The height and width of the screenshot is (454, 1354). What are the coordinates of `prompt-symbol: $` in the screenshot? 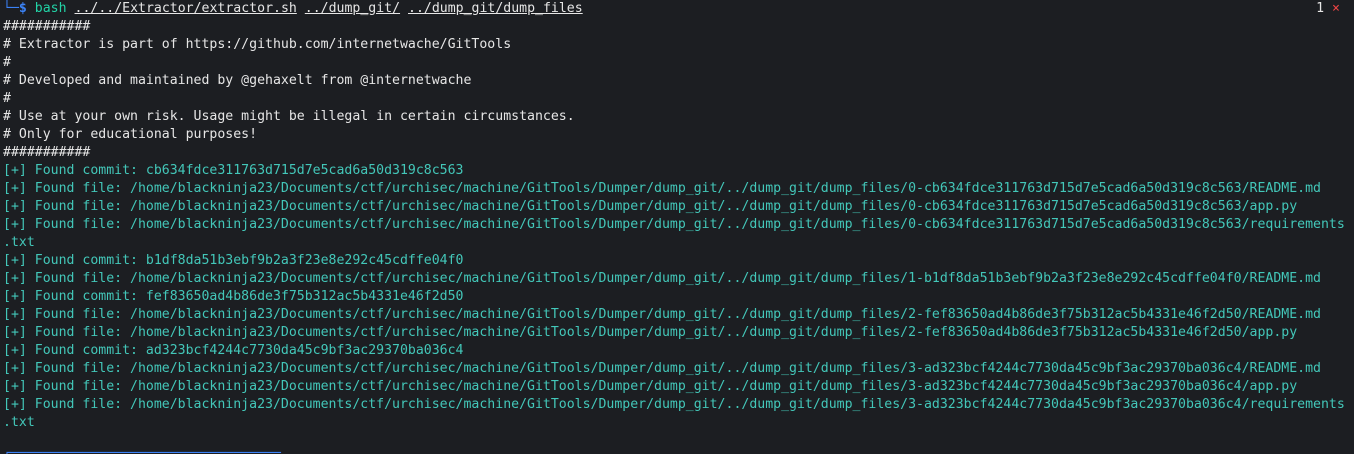 It's located at (22, 8).